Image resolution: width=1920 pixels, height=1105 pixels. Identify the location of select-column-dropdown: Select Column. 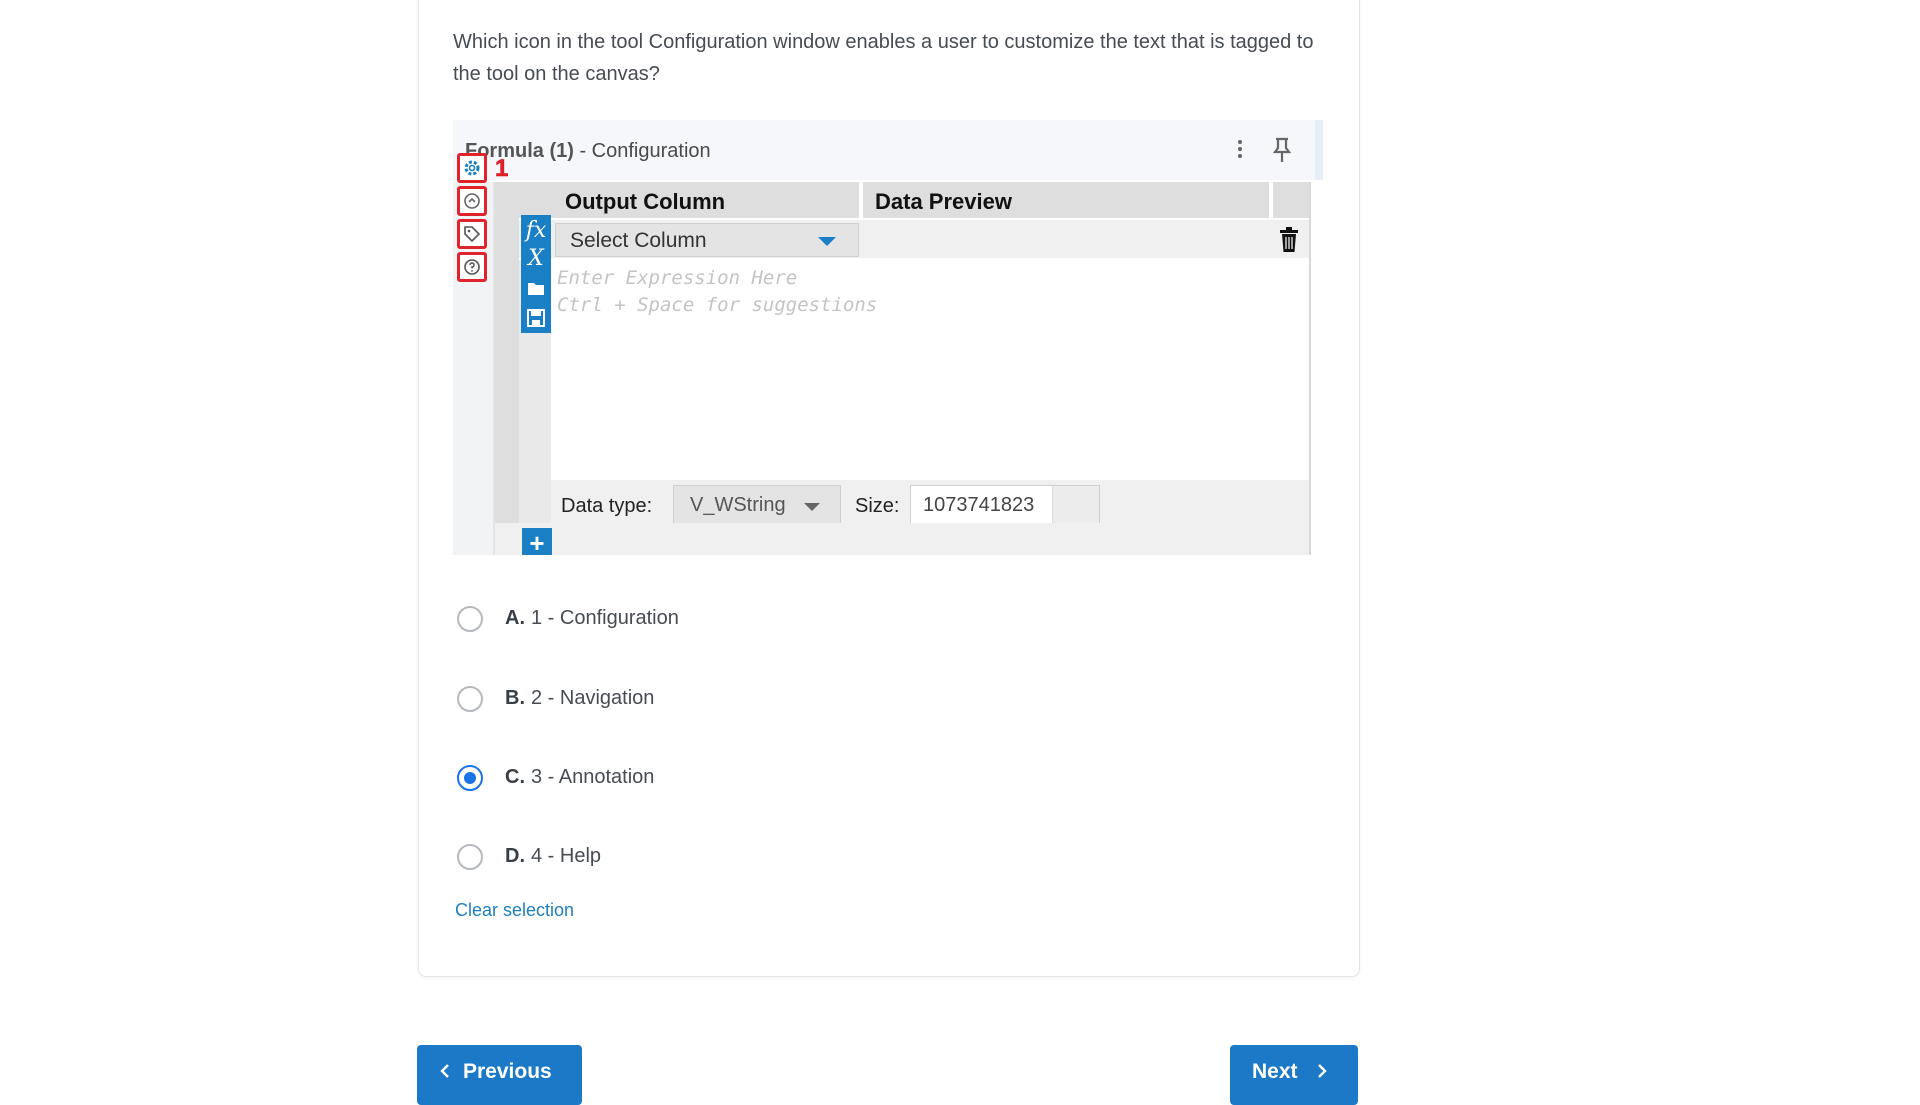
(707, 240).